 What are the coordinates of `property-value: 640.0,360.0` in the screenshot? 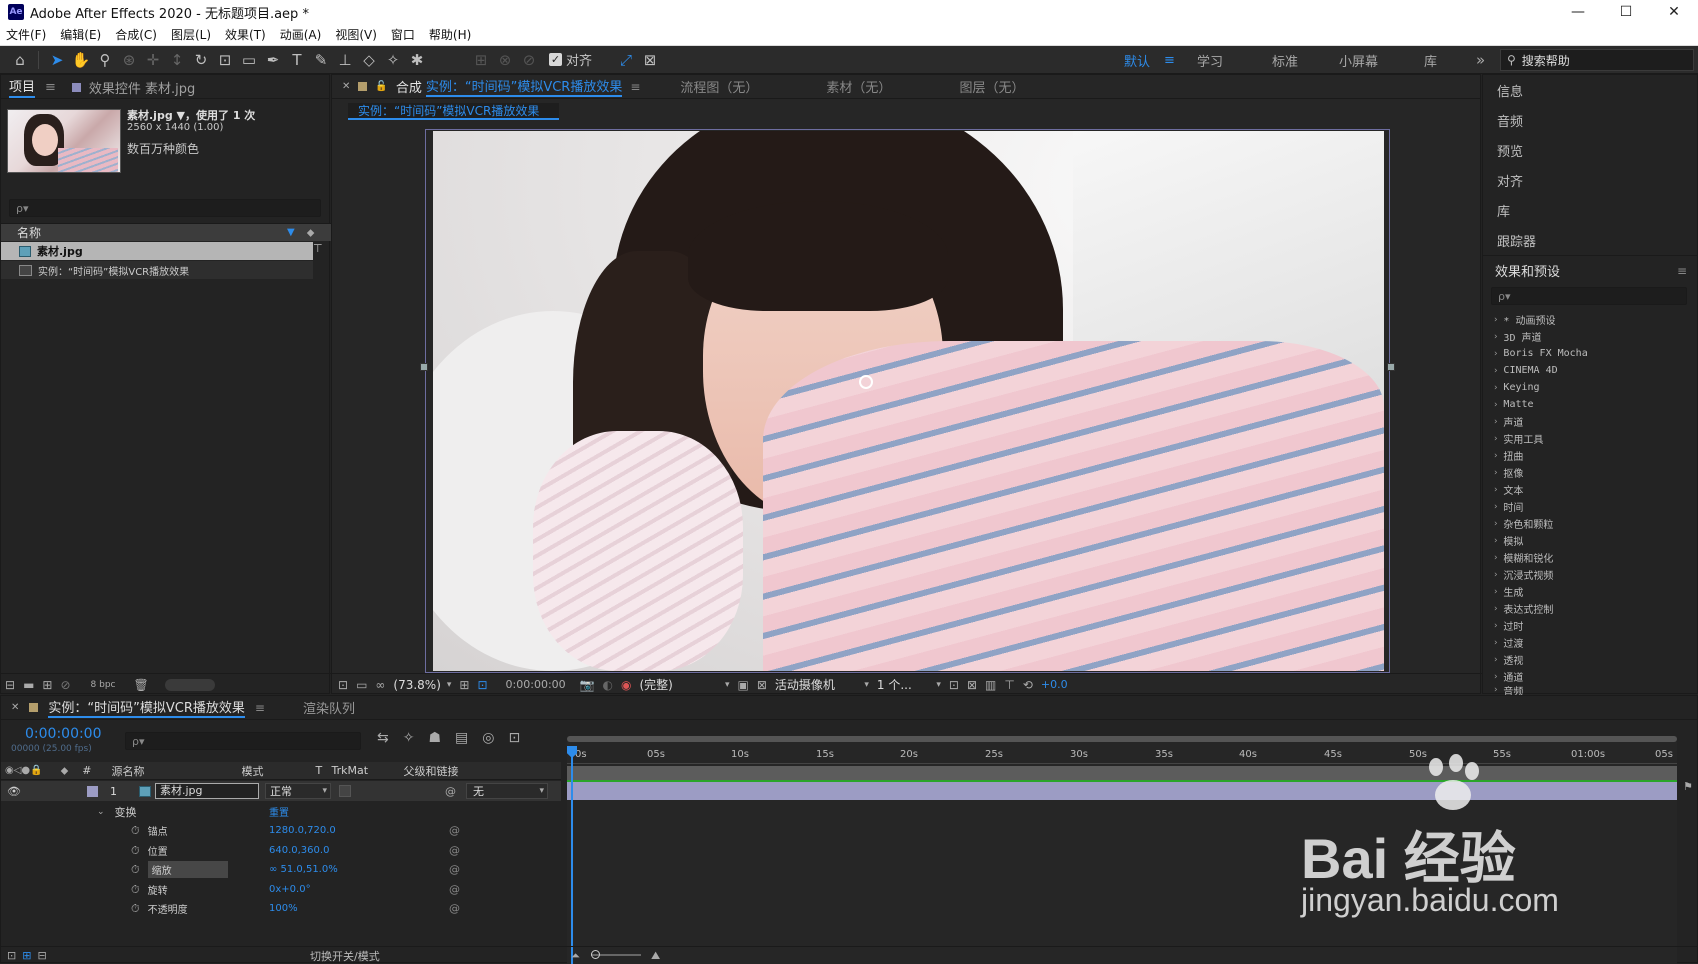 It's located at (299, 850).